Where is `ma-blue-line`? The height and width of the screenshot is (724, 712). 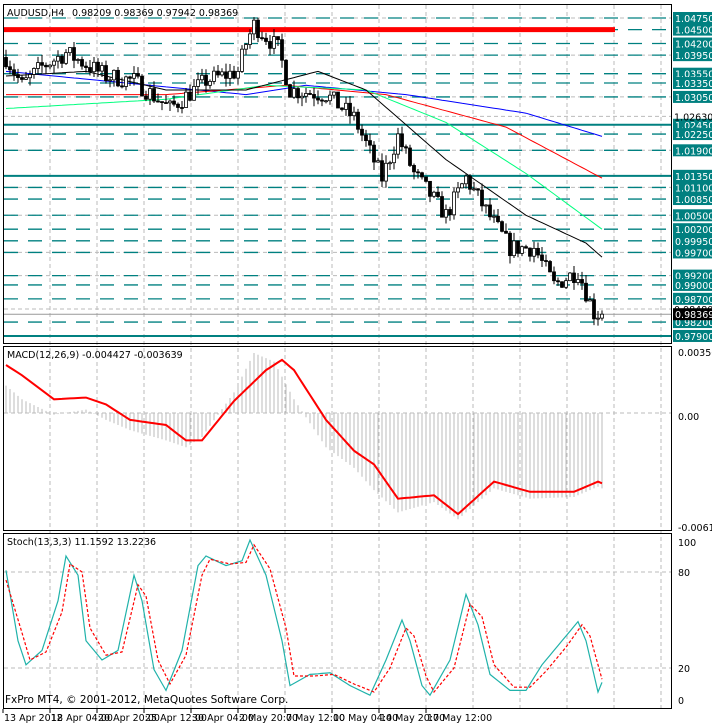
ma-blue-line is located at coordinates (304, 103).